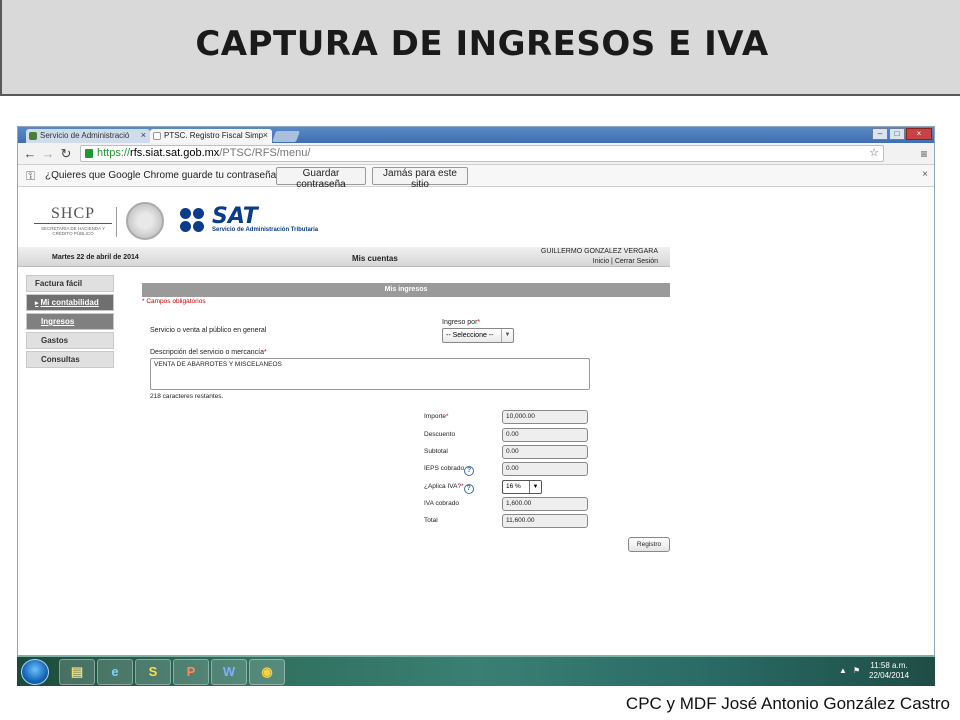  Describe the element at coordinates (115, 672) in the screenshot. I see `internet-explorer-icon: e` at that location.